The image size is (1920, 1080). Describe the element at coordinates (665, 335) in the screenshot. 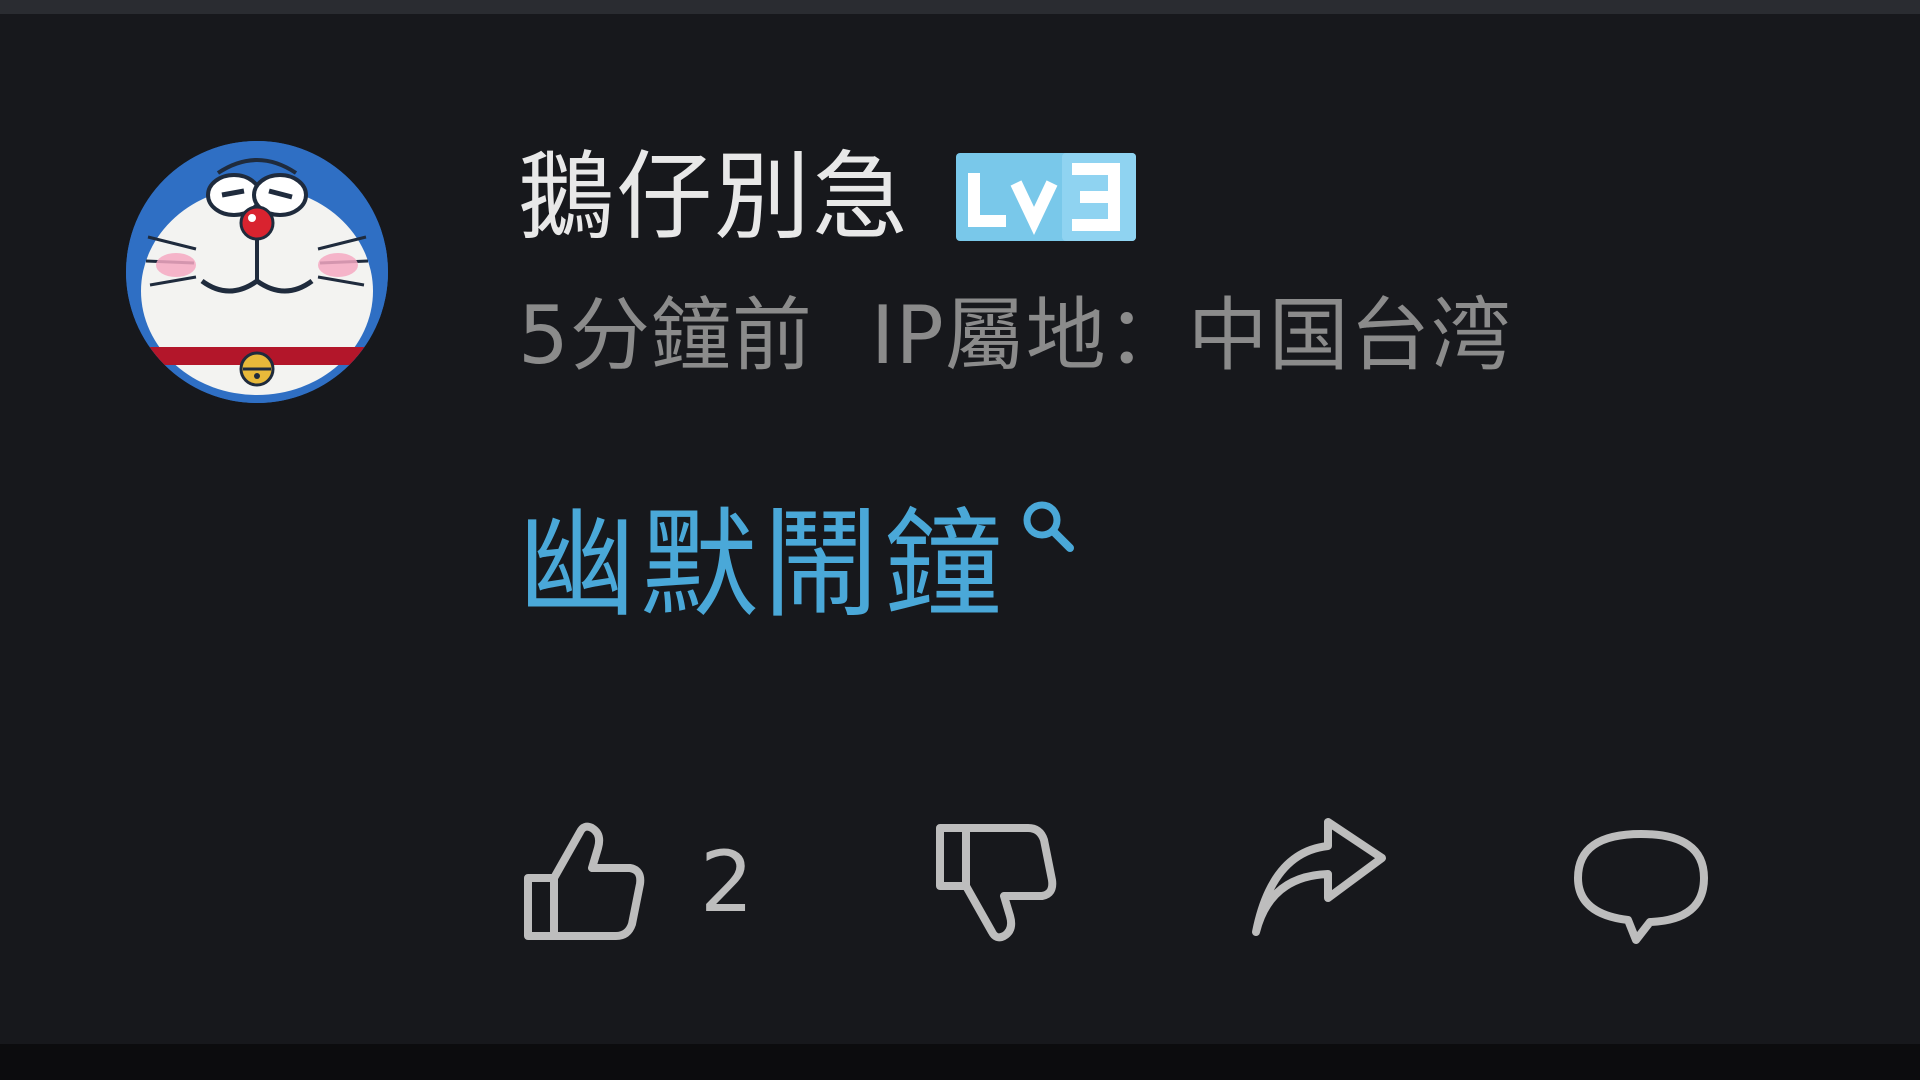

I see `timestamp: 5分鐘前` at that location.